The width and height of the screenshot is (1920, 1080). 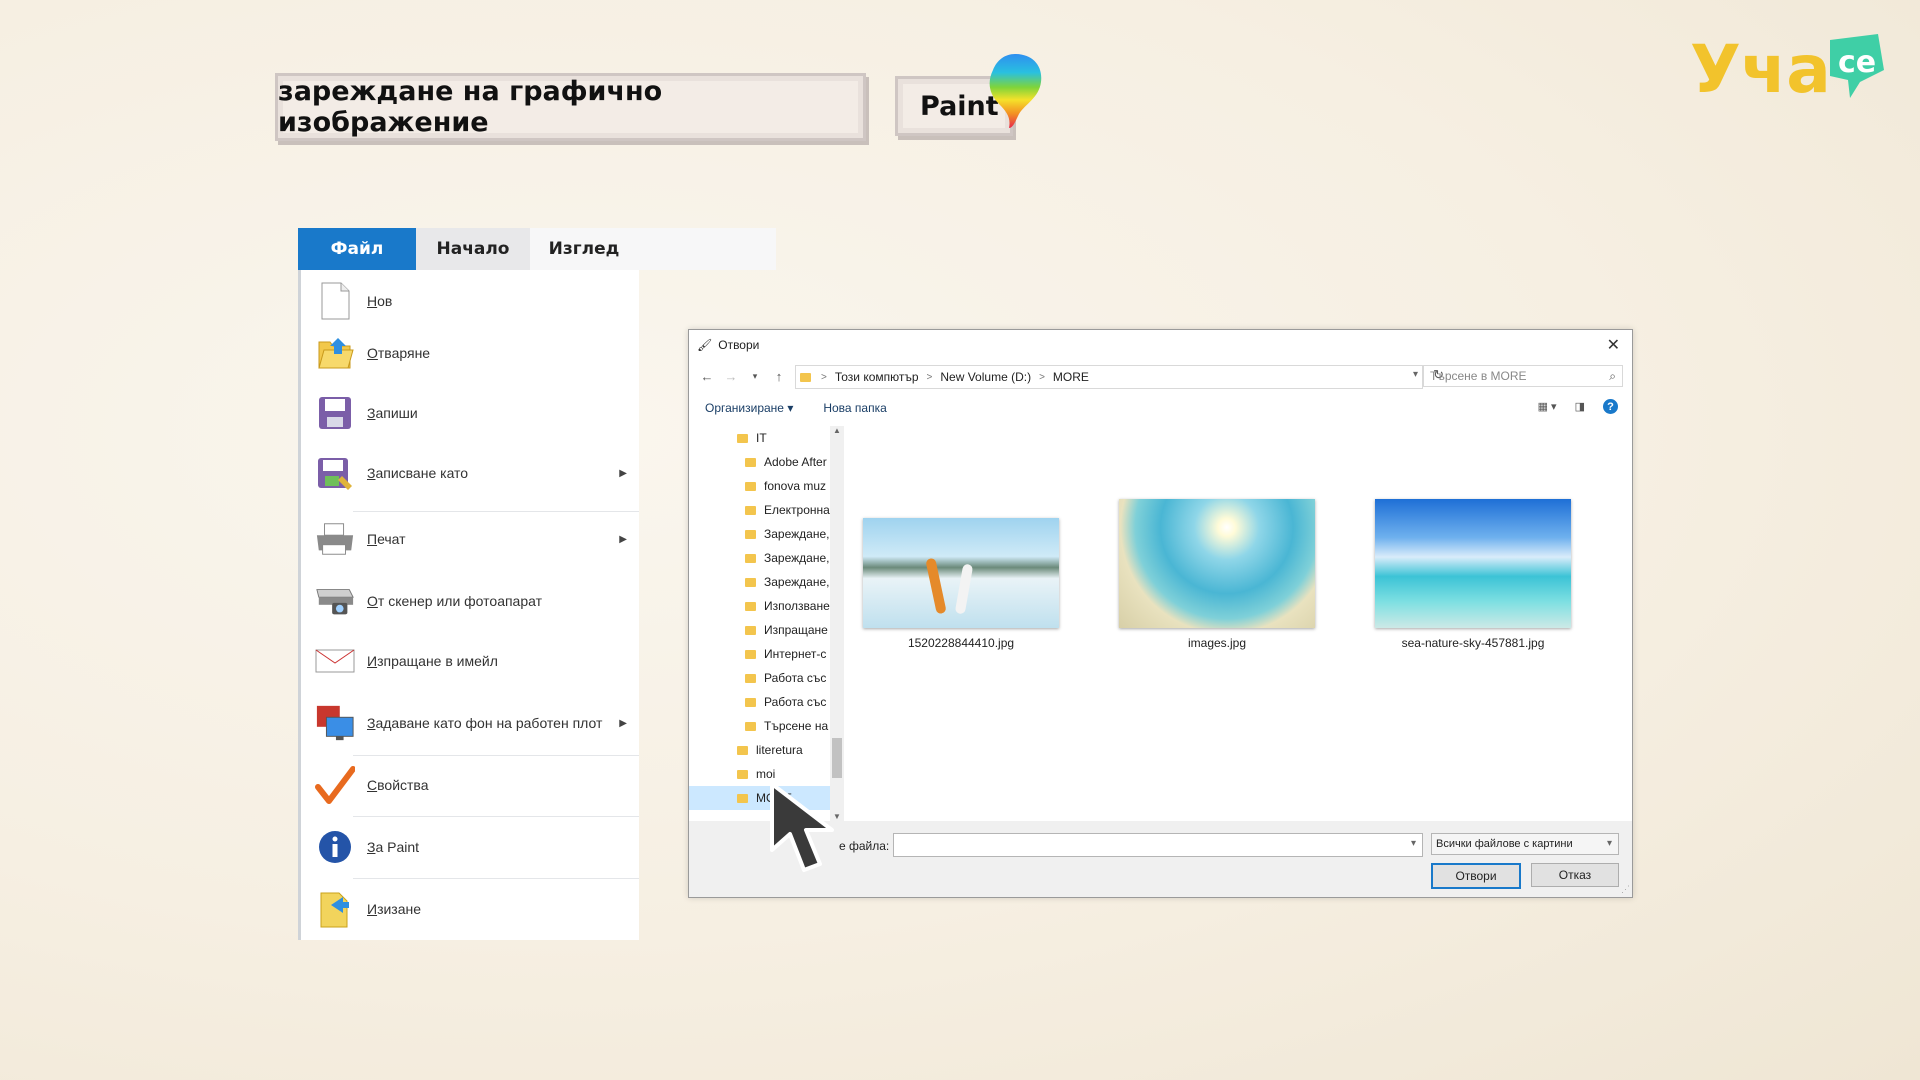 I want to click on back-arrow-icon: ←, so click(x=707, y=376).